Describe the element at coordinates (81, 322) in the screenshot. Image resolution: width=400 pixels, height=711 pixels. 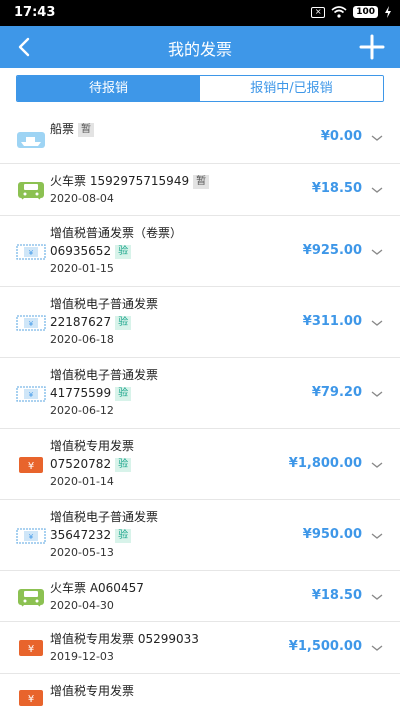
I see `invoice-number: 22187627` at that location.